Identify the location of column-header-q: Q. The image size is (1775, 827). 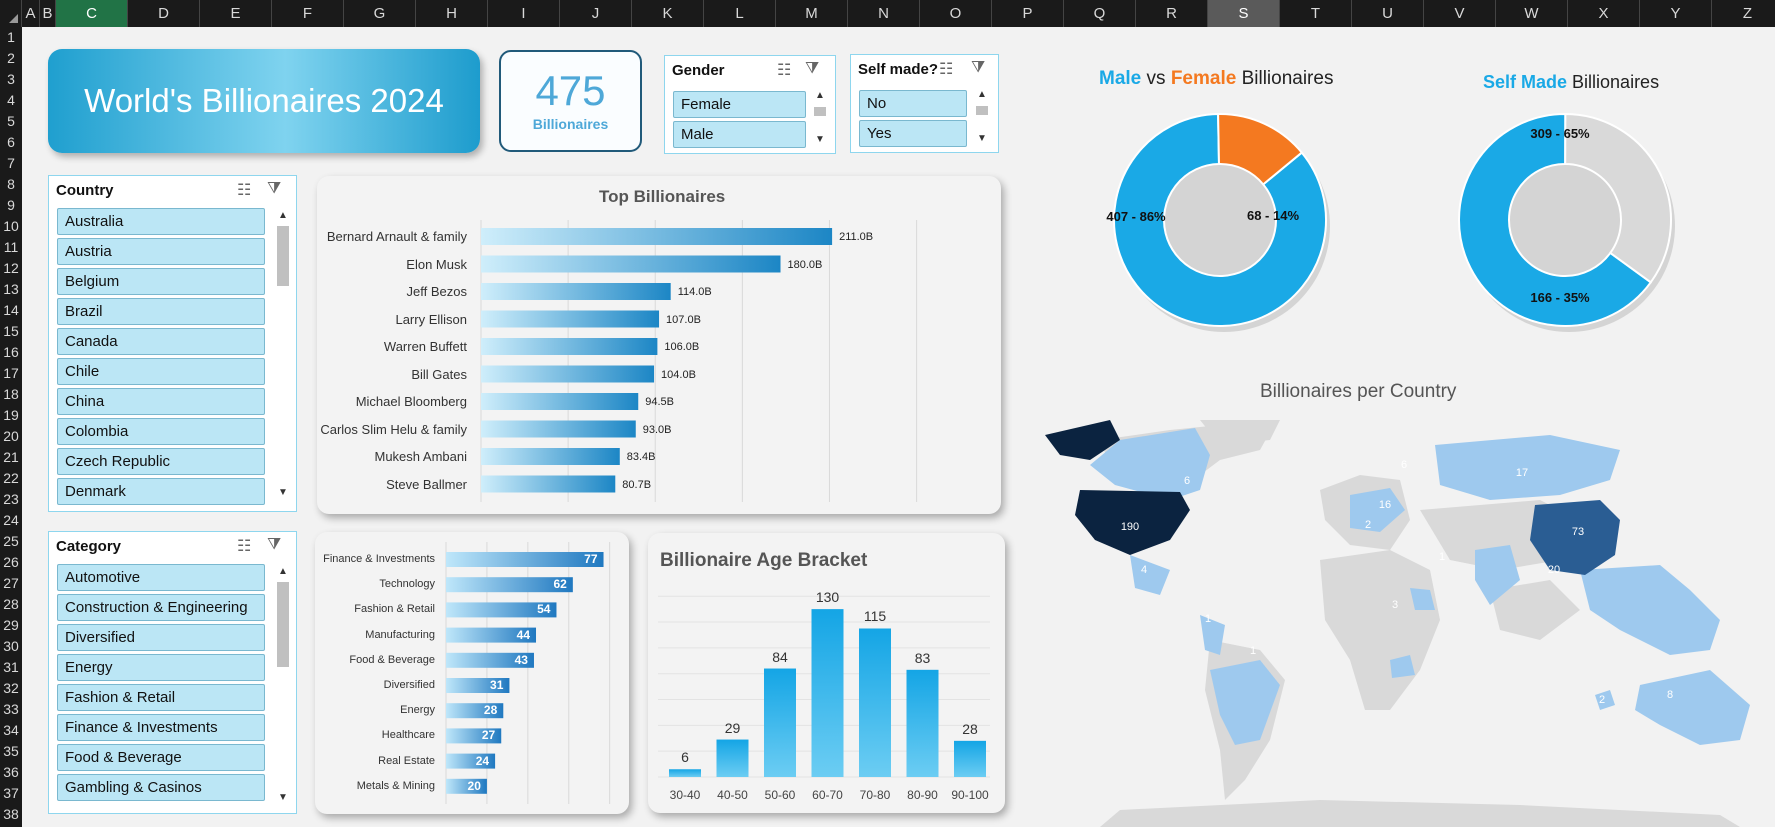
(1100, 13).